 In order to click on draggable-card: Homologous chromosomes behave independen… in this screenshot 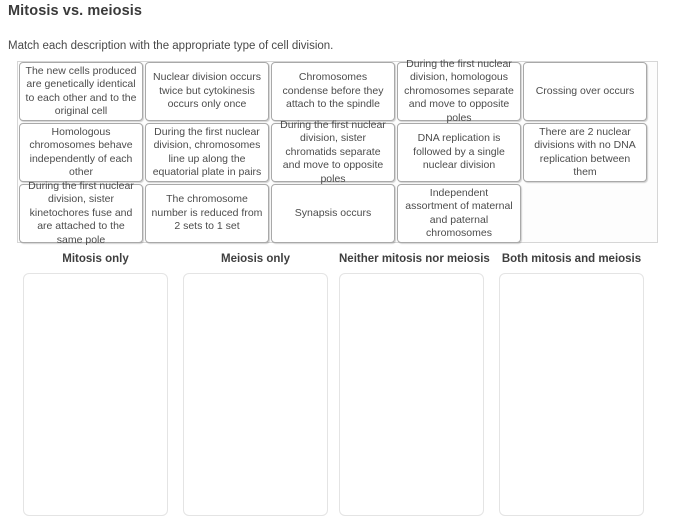, I will do `click(81, 152)`.